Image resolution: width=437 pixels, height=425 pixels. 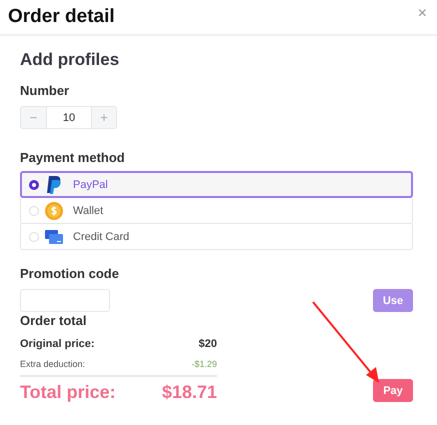 What do you see at coordinates (61, 17) in the screenshot?
I see `dialog-title: Order detail` at bounding box center [61, 17].